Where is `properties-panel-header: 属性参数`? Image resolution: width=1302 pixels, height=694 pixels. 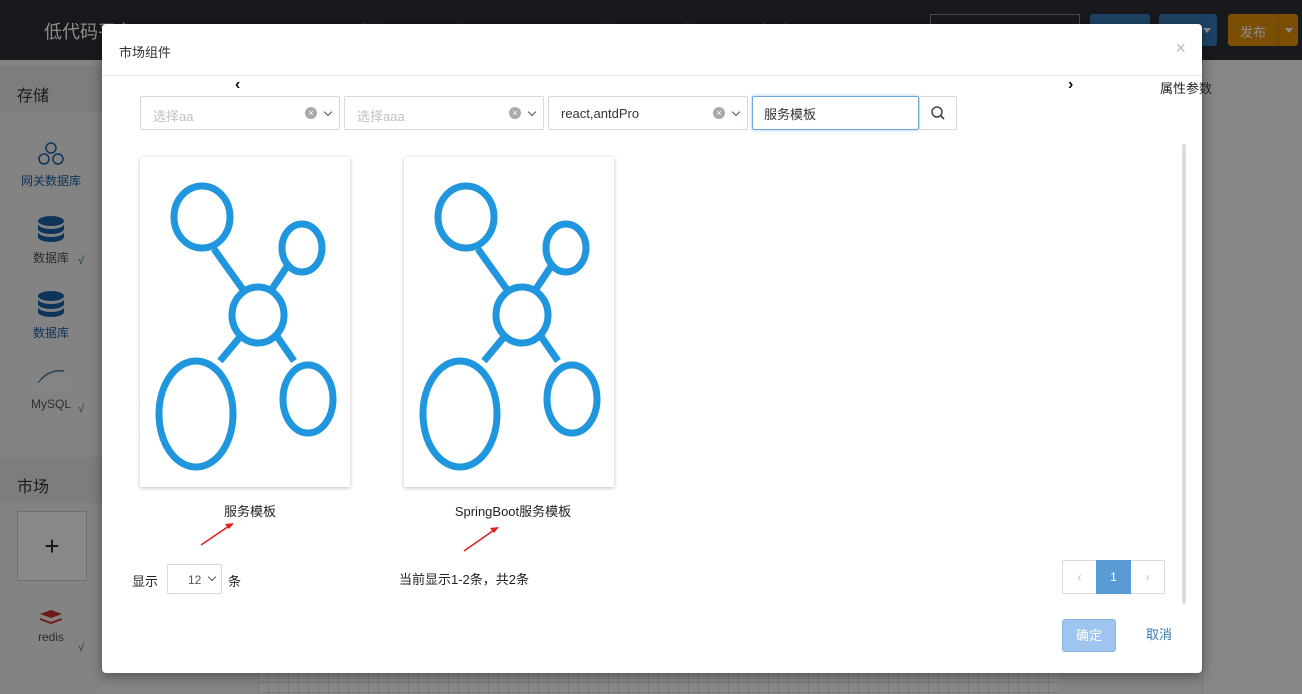
properties-panel-header: 属性参数 is located at coordinates (1186, 88).